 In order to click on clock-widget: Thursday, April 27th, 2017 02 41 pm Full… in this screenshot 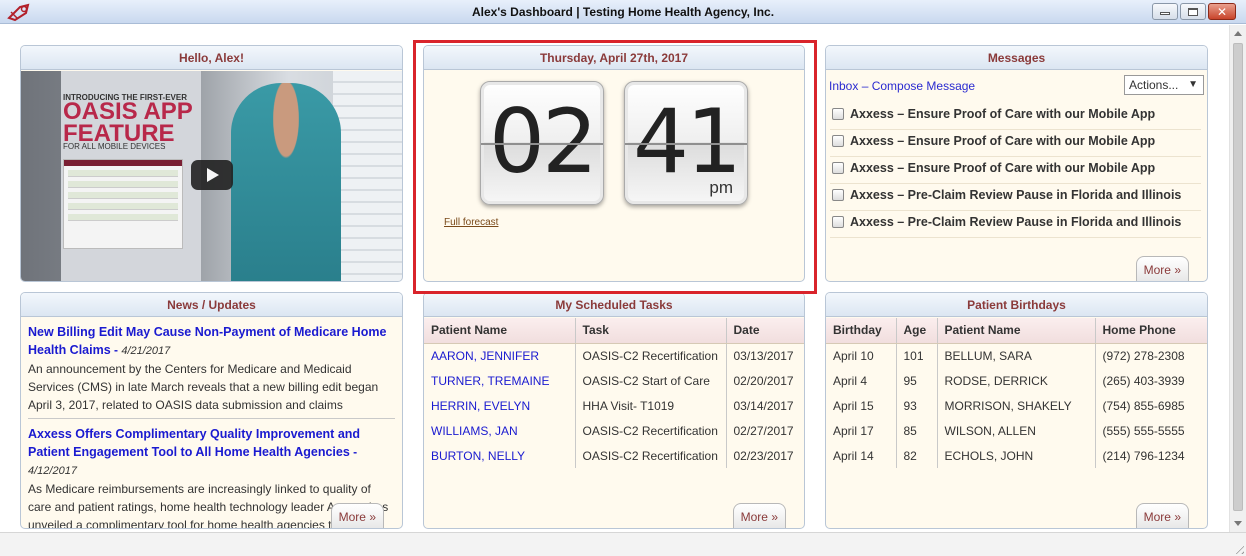, I will do `click(614, 163)`.